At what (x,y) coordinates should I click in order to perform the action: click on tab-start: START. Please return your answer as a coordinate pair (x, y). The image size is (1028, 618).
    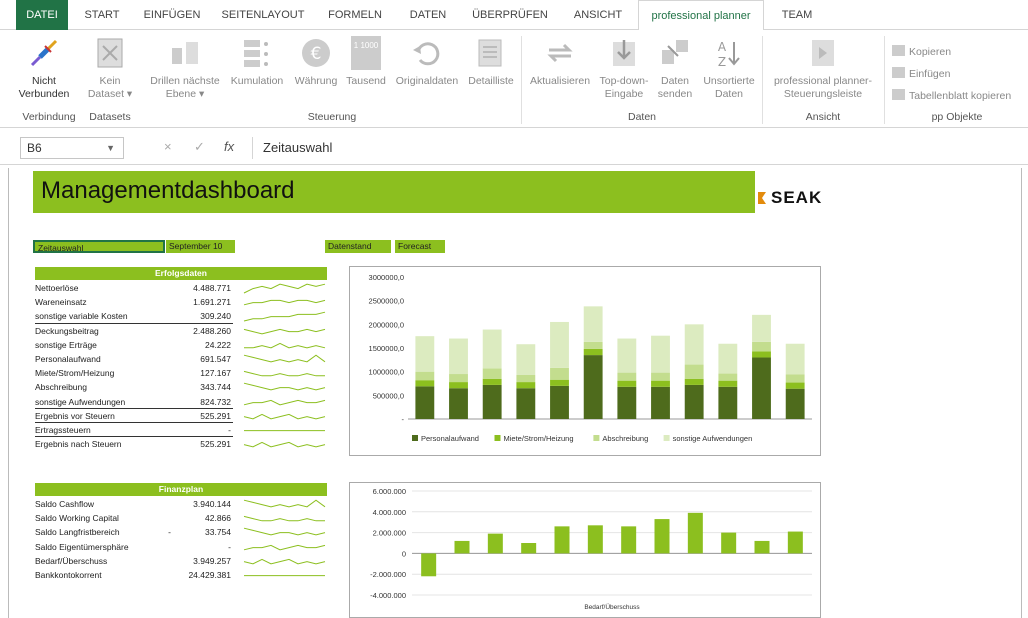
    Looking at the image, I should click on (102, 15).